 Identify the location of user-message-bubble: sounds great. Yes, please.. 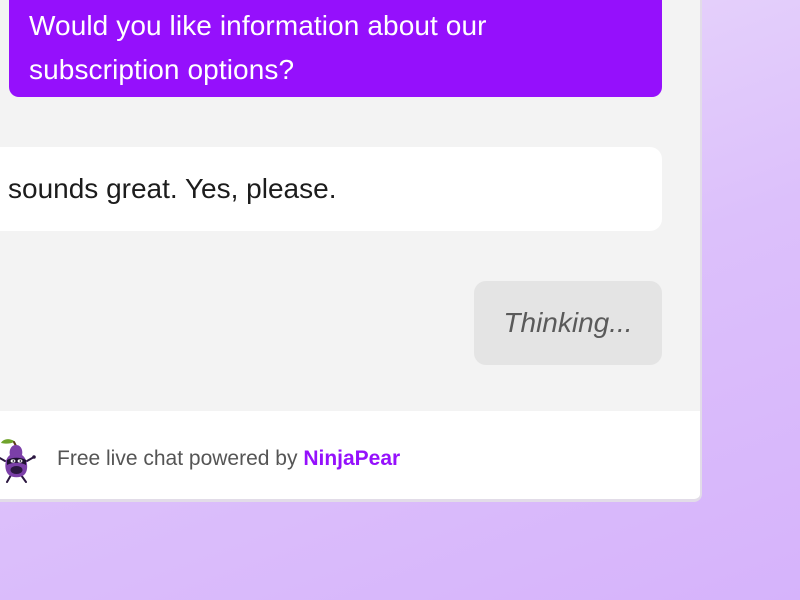
(331, 189).